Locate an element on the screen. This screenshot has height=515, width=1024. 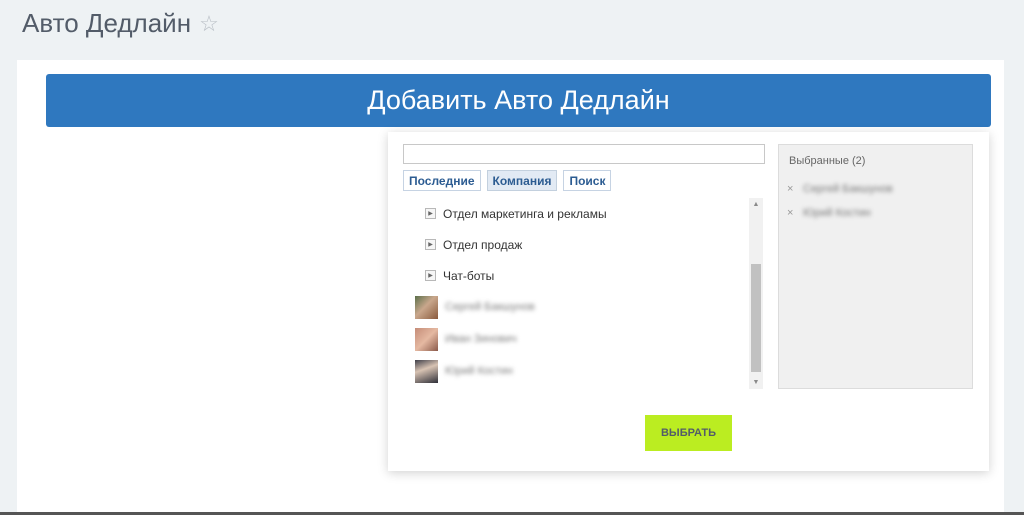
add-auto-deadline-button: Добавить Авто Дедлайн is located at coordinates (518, 100).